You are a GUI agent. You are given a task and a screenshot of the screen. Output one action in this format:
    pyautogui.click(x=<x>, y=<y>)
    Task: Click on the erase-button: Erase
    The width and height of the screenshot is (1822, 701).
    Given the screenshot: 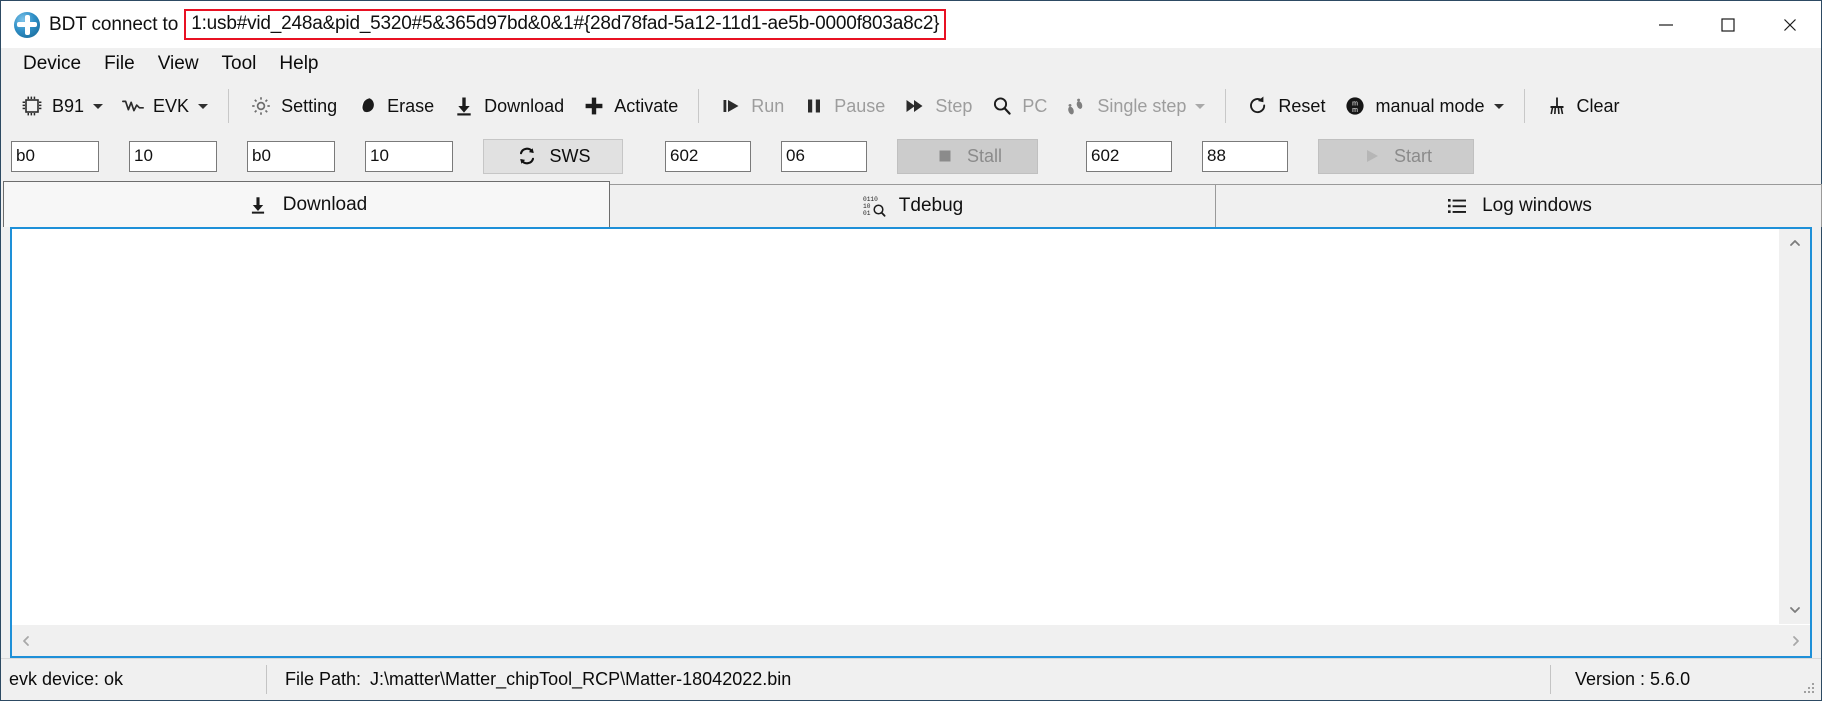 What is the action you would take?
    pyautogui.click(x=394, y=106)
    